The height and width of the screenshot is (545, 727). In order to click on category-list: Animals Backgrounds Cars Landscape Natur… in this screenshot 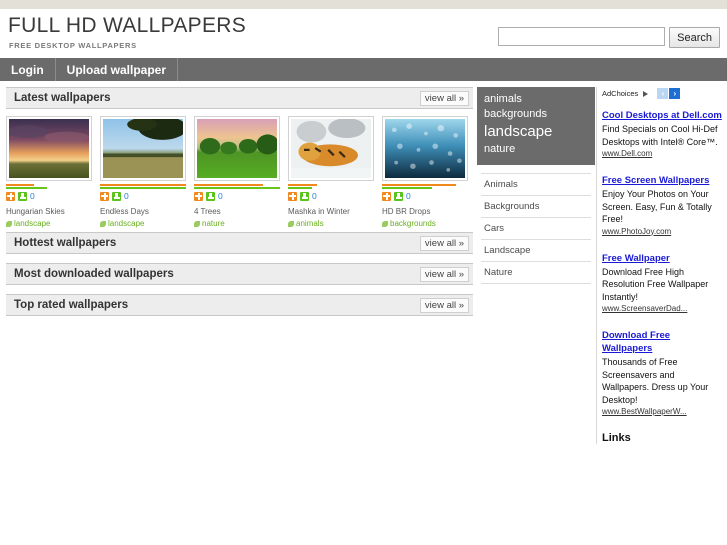, I will do `click(536, 228)`.